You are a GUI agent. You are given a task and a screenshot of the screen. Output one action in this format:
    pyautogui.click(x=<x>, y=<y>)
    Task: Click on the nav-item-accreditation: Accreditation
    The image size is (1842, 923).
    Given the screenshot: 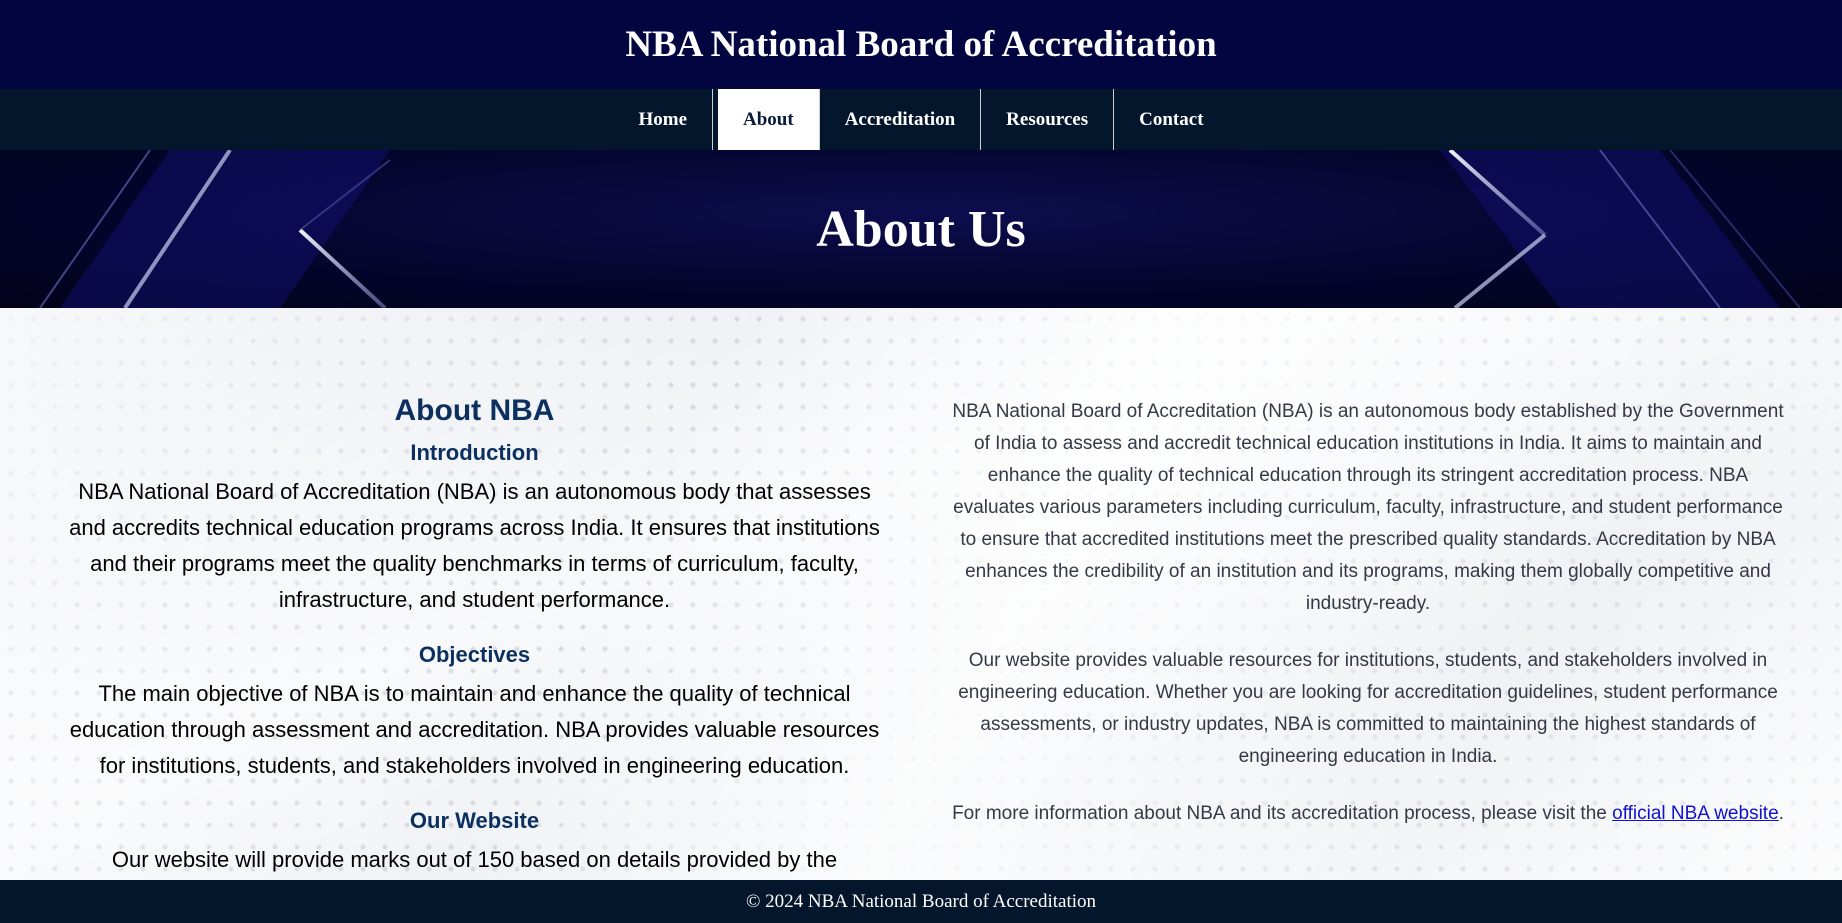 What is the action you would take?
    pyautogui.click(x=901, y=119)
    